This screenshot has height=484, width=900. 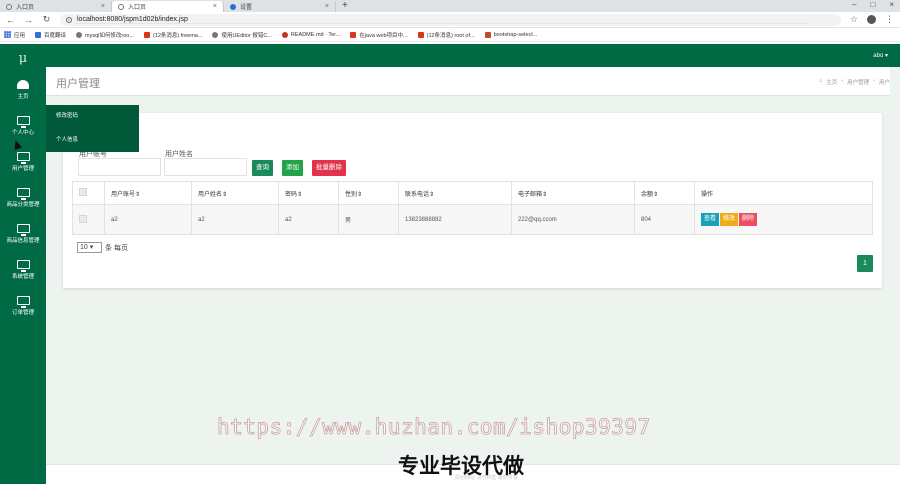 I want to click on user-menu: abo ▾, so click(x=880, y=55).